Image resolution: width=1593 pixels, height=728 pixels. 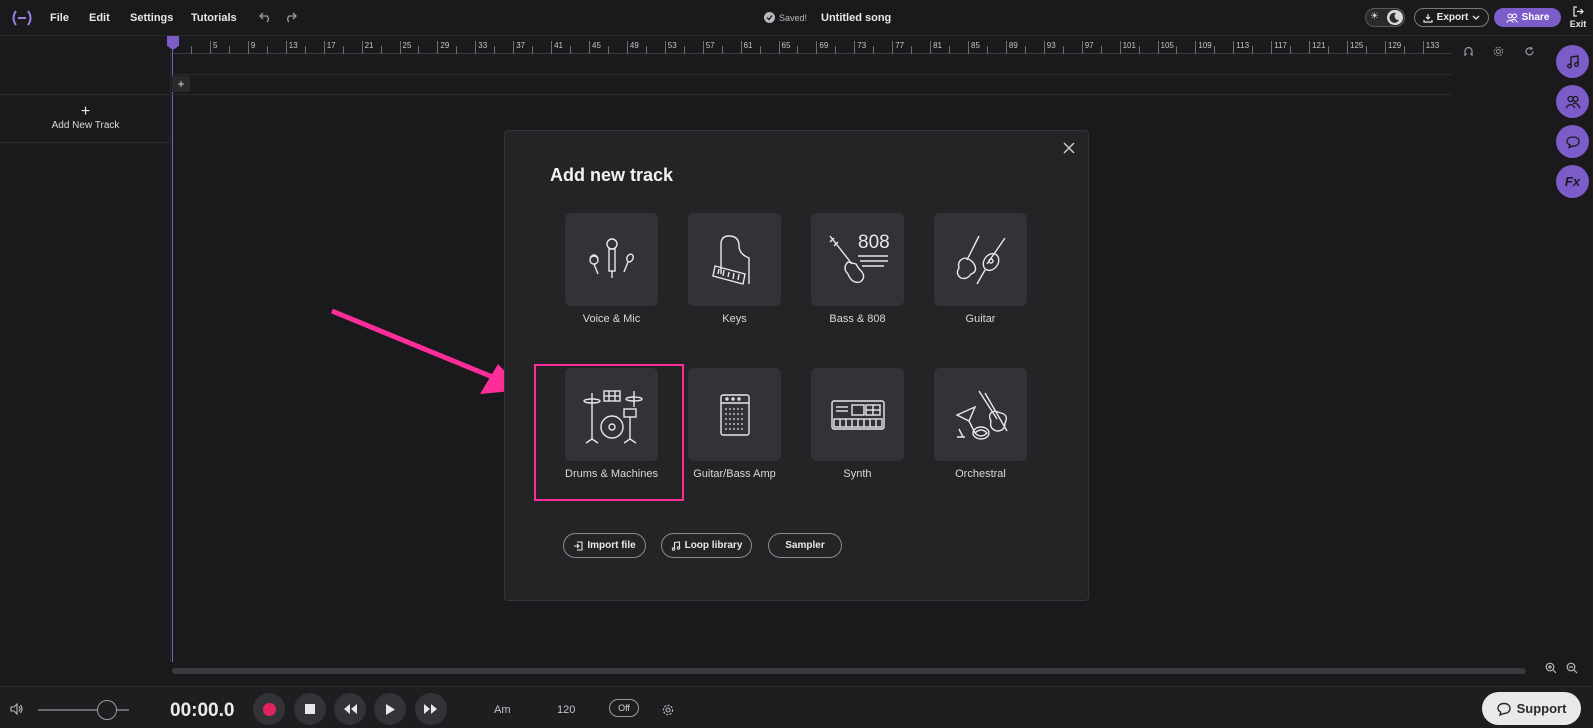 I want to click on fx-button: Fx, so click(x=1572, y=181).